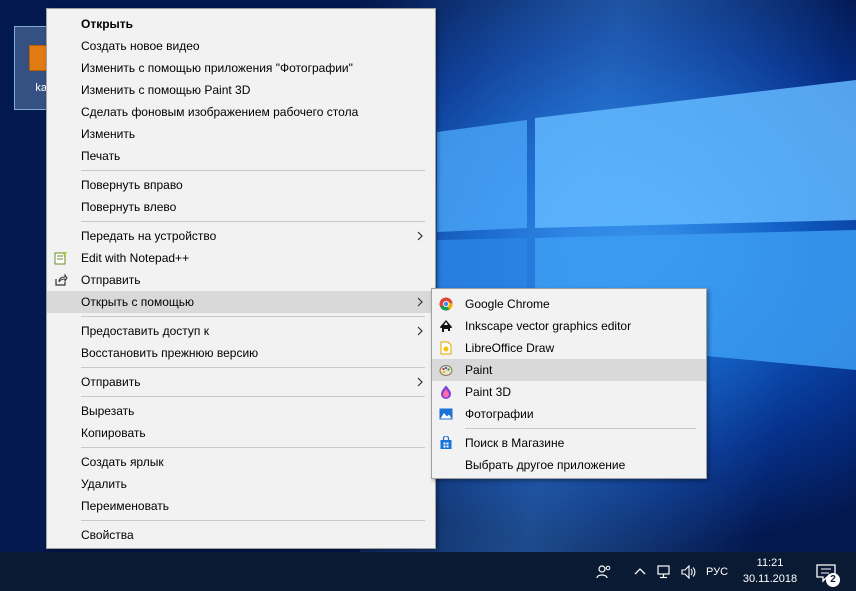 This screenshot has width=856, height=591. Describe the element at coordinates (135, 258) in the screenshot. I see `menu-item-label: Edit with Notepad++` at that location.